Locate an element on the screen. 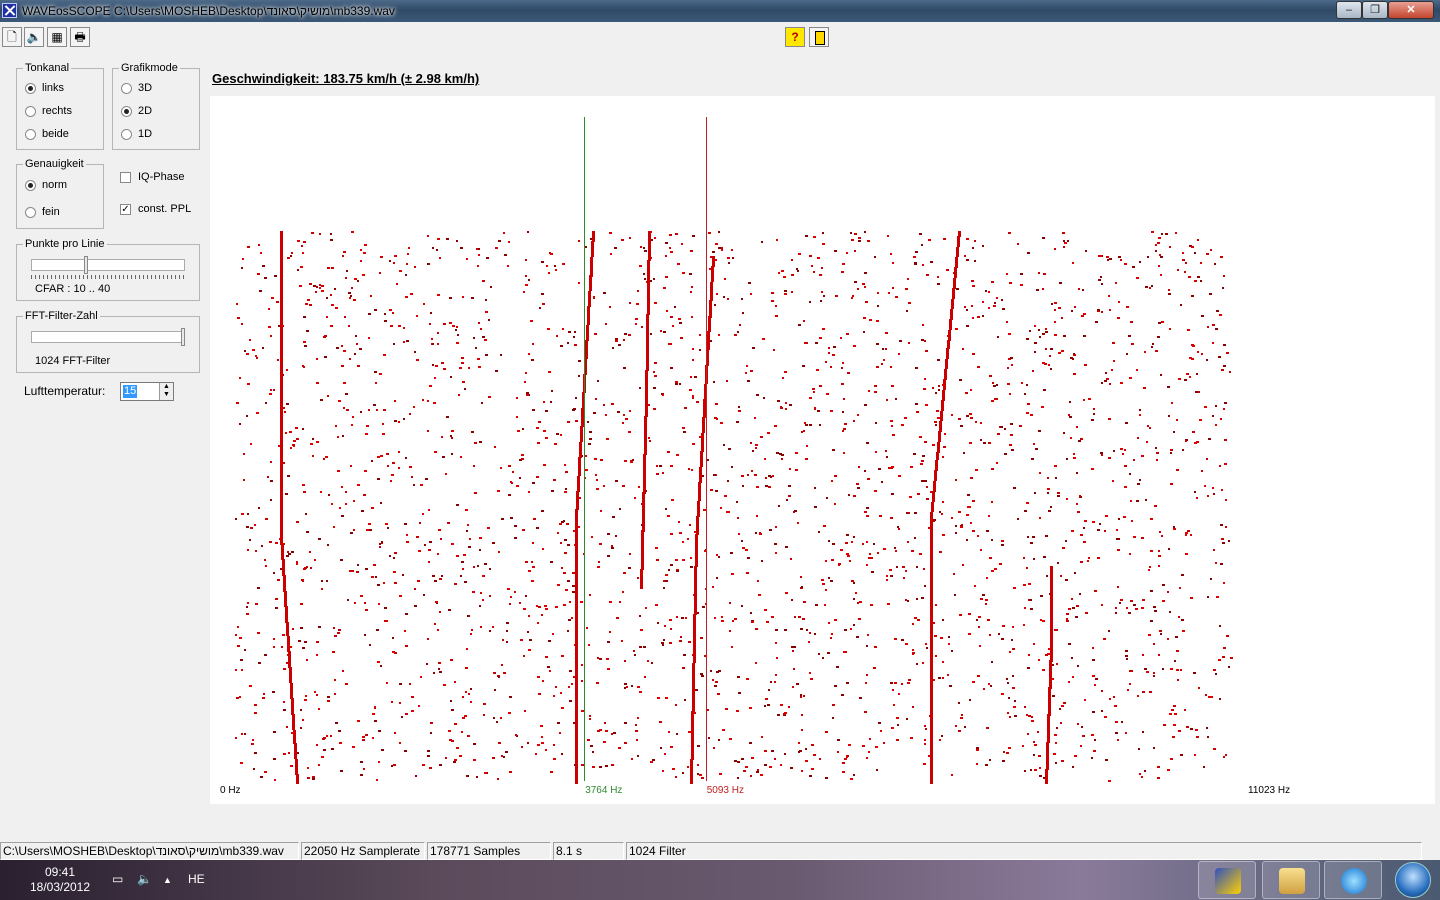 Image resolution: width=1440 pixels, height=900 pixels. waveoscope-icon is located at coordinates (1228, 881).